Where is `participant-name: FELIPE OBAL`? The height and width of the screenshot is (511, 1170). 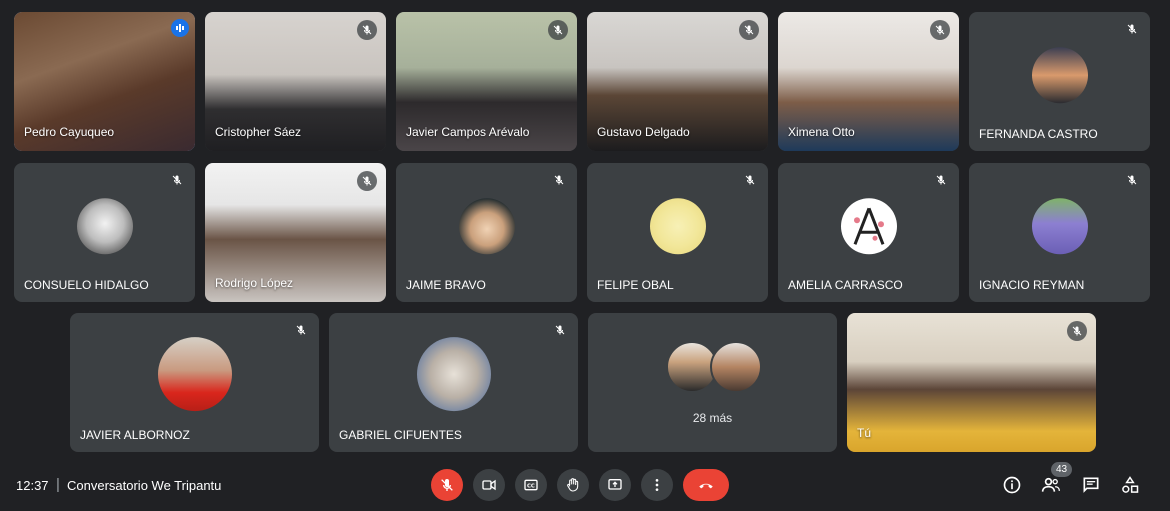
participant-name: FELIPE OBAL is located at coordinates (635, 285).